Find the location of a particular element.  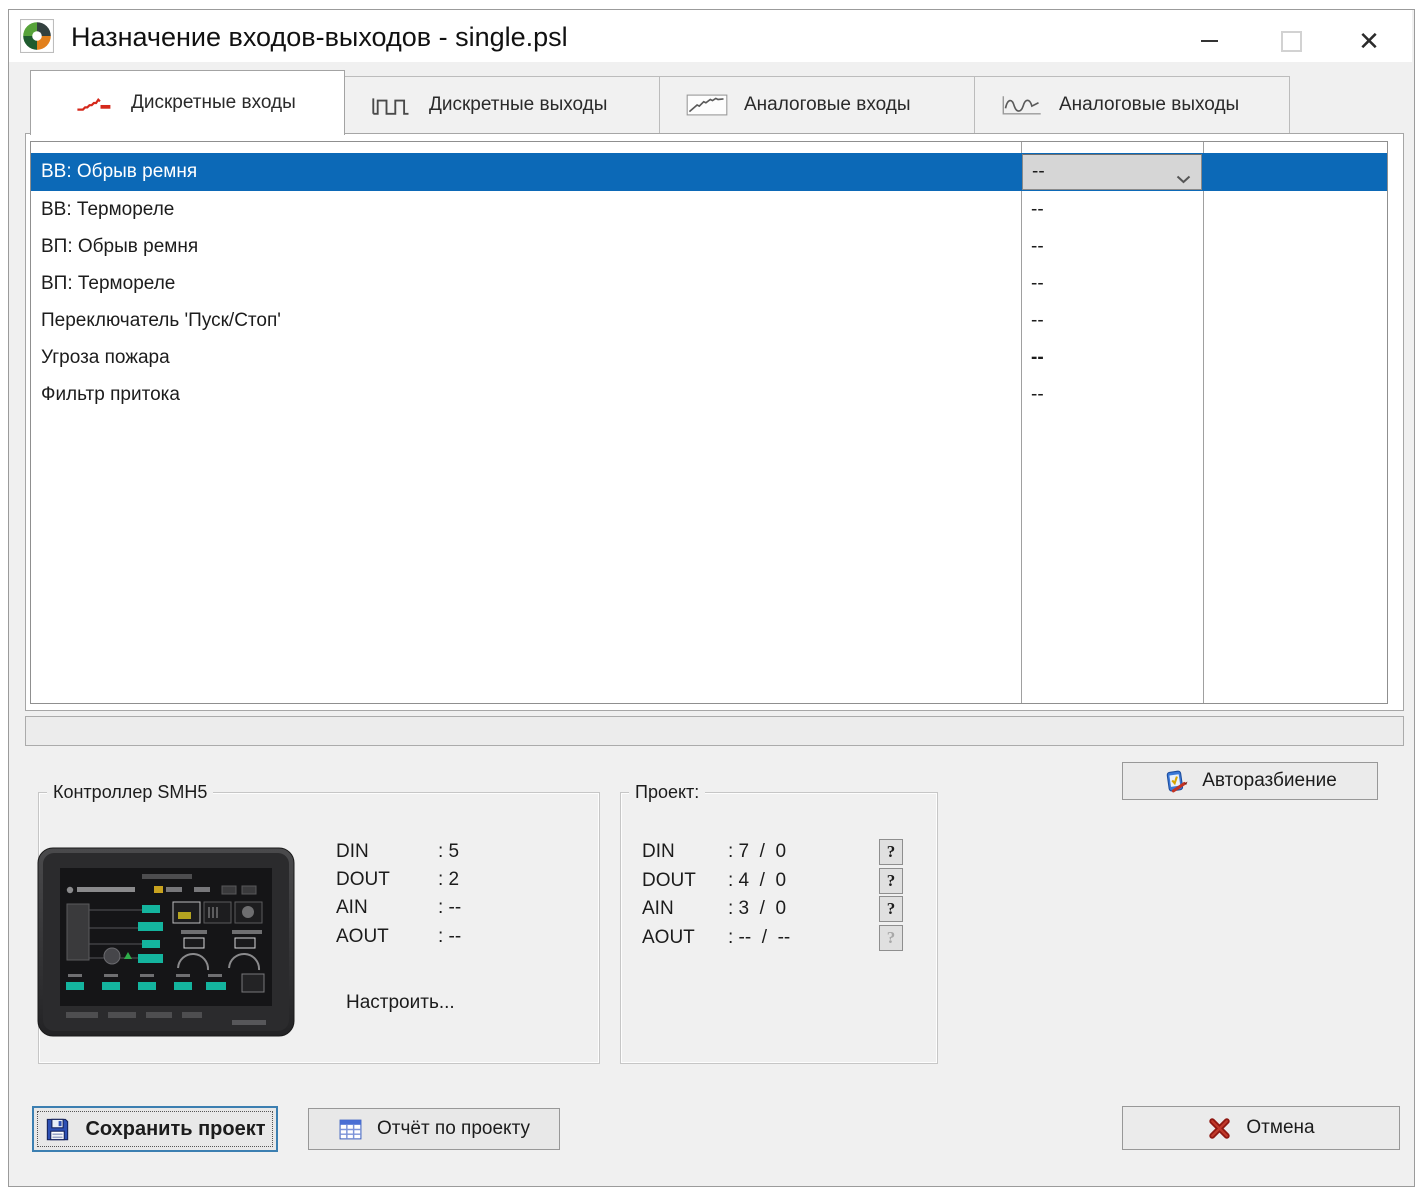

project-report-button: Отчёт по проекту is located at coordinates (434, 1129).